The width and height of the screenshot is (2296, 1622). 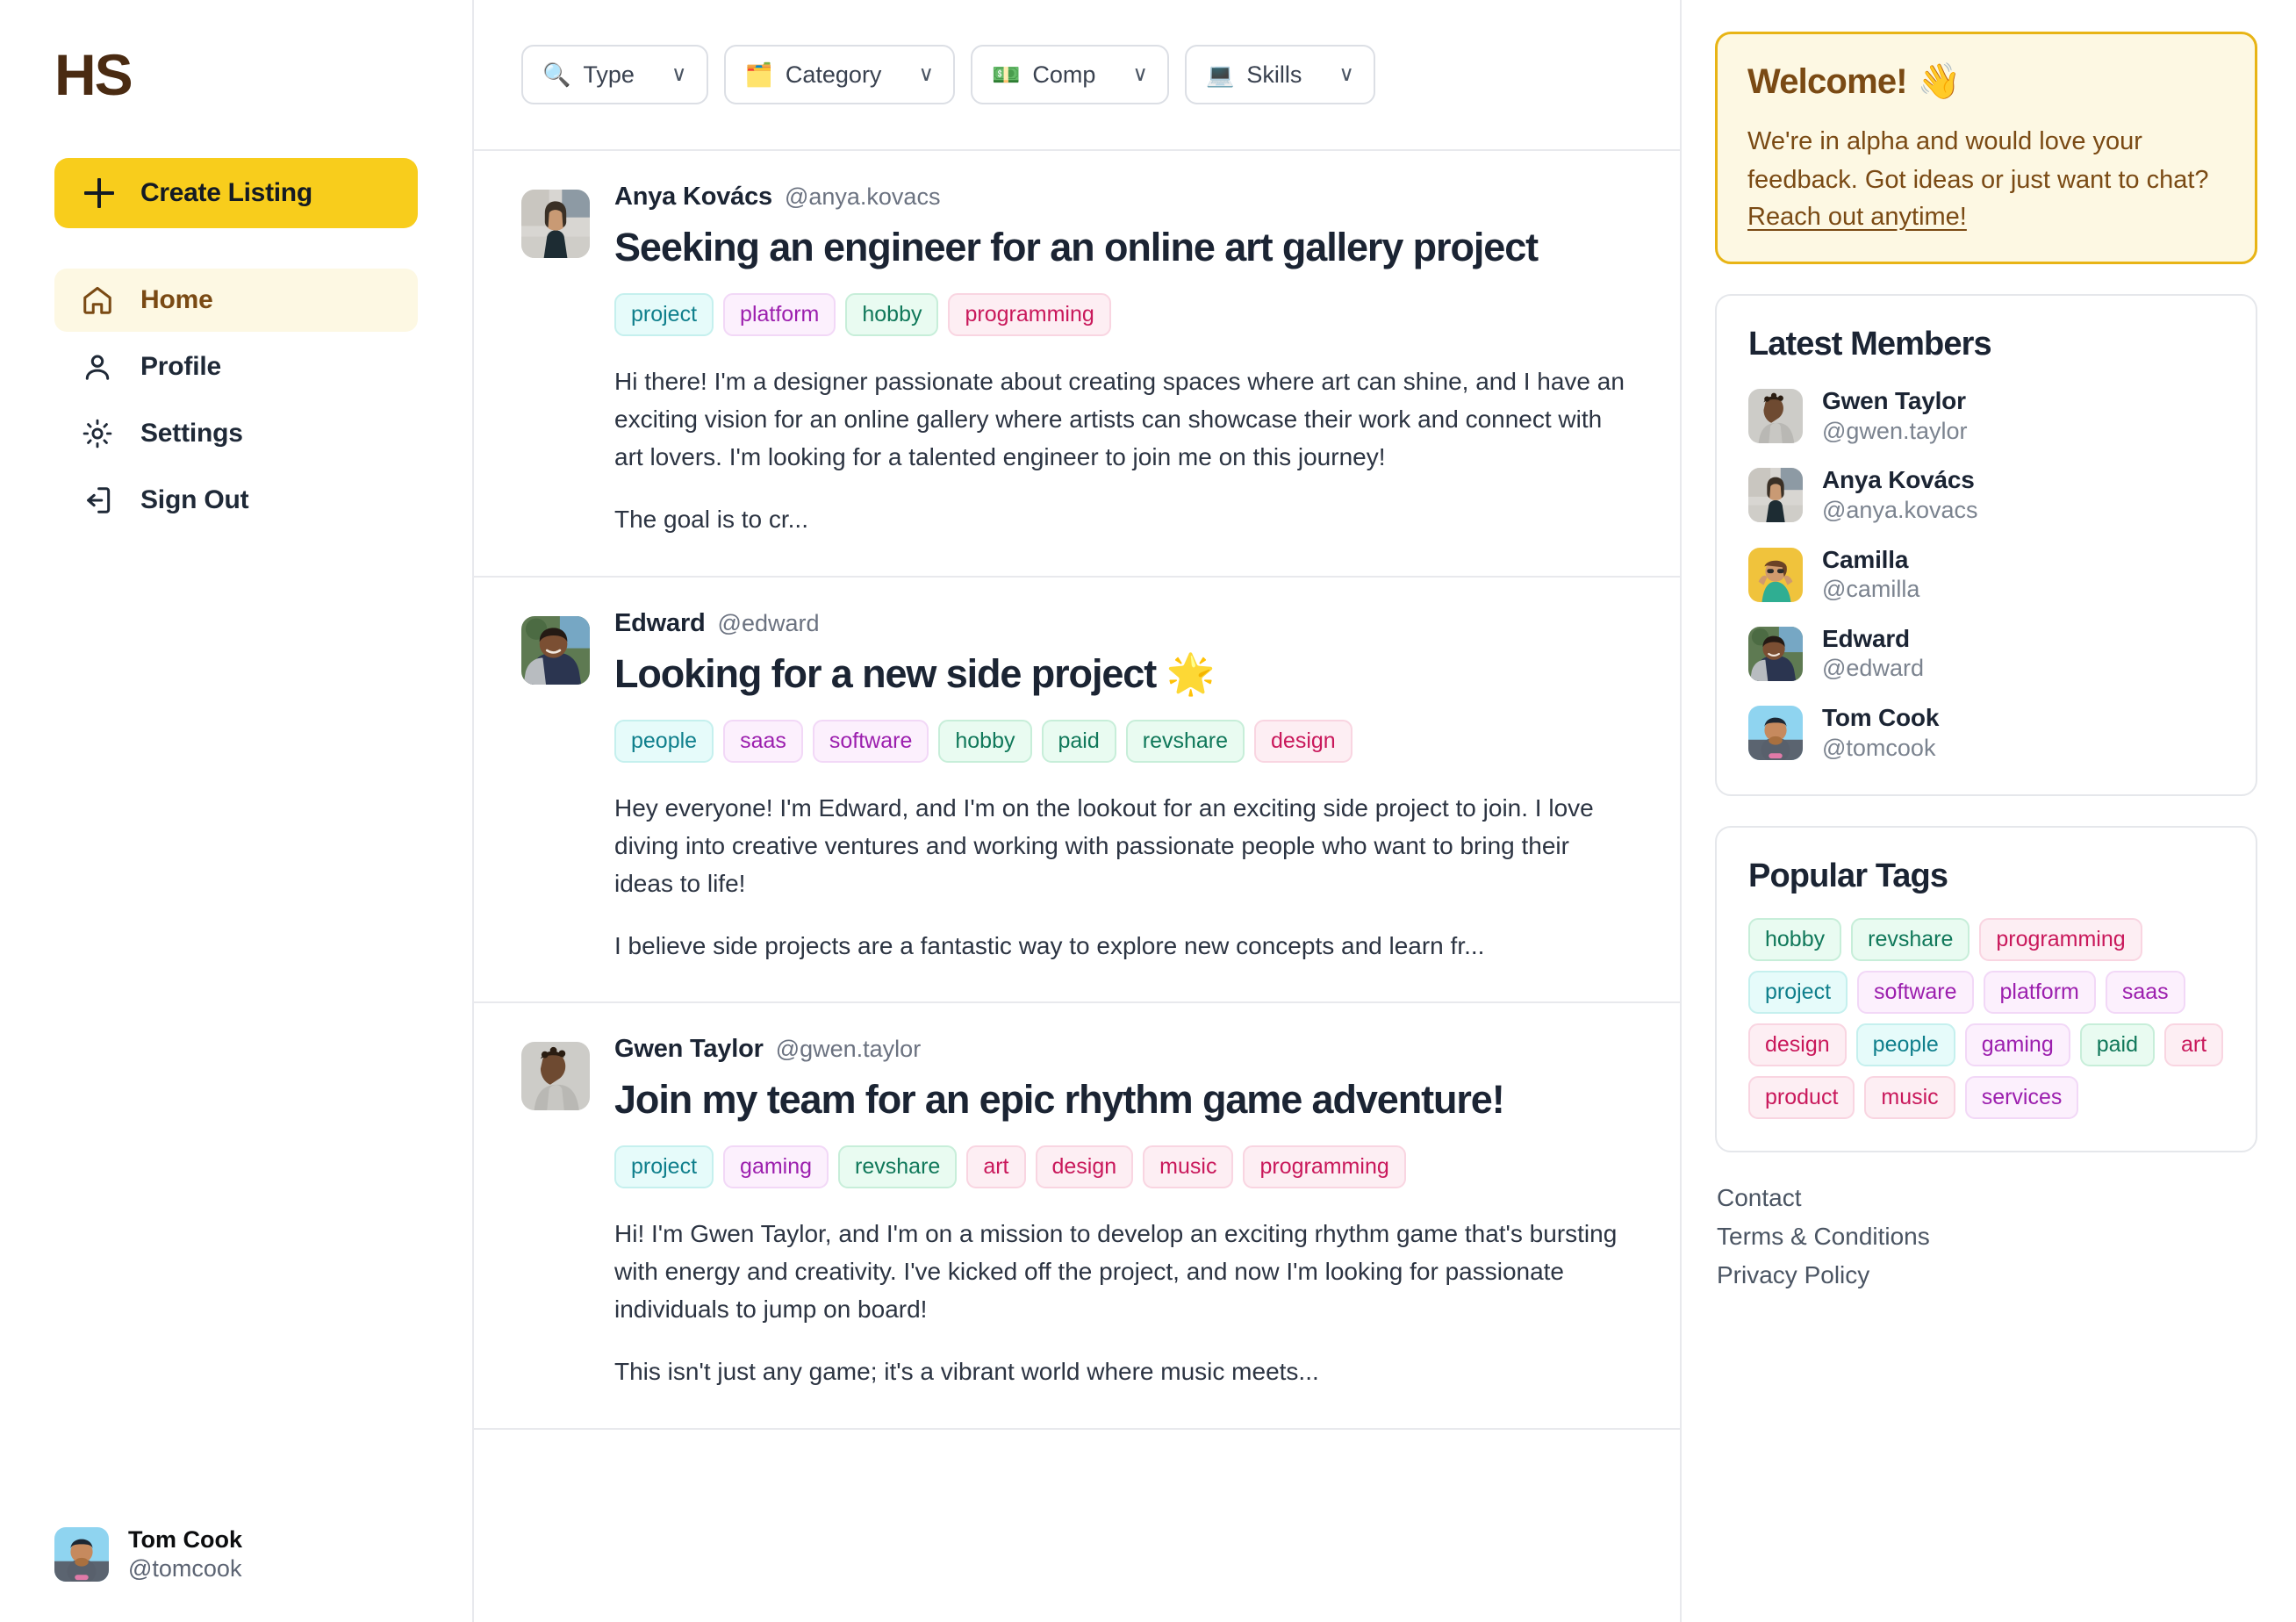 I want to click on list-item: Anya Kovács @anya.kovacs, so click(x=1986, y=495).